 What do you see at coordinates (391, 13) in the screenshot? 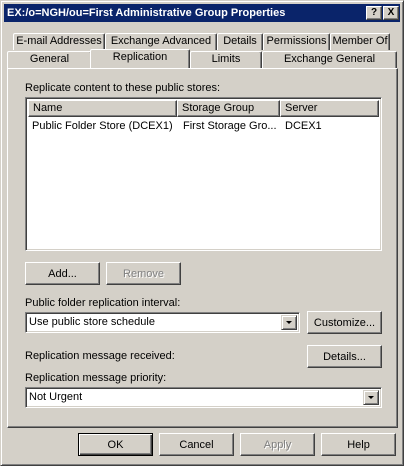
I see `close-icon: X` at bounding box center [391, 13].